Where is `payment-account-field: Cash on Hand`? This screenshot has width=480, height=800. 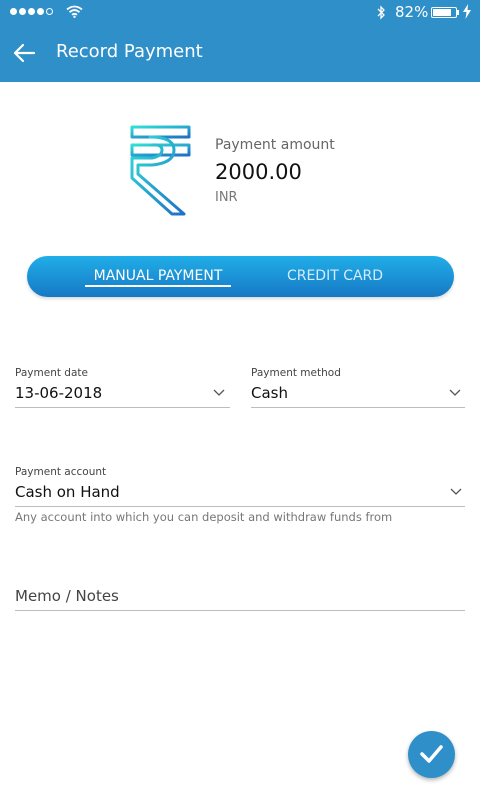 payment-account-field: Cash on Hand is located at coordinates (67, 492).